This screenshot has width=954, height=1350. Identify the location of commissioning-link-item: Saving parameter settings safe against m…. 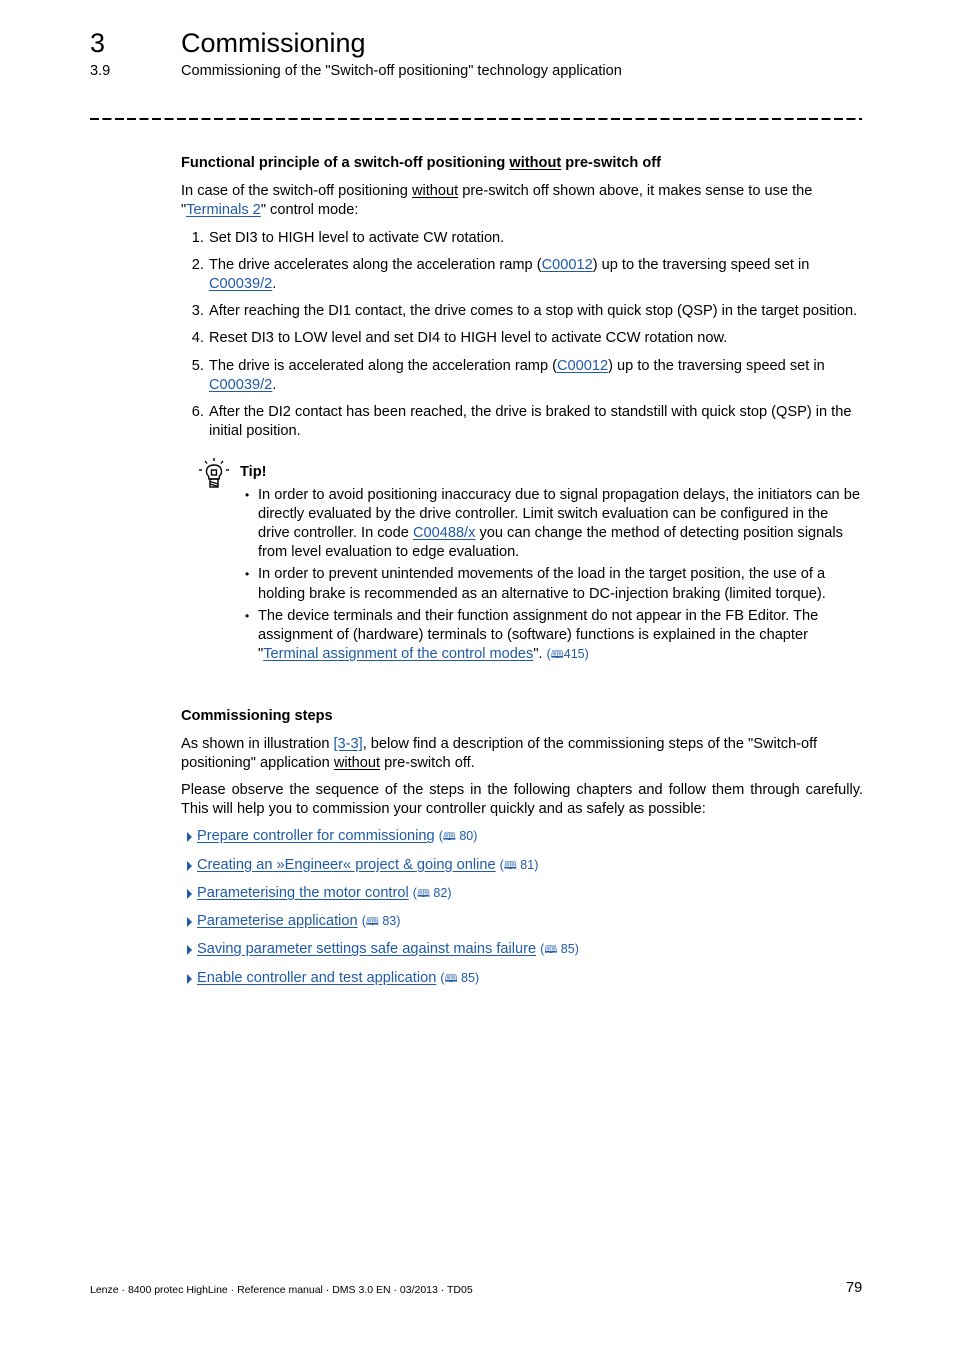
(525, 950).